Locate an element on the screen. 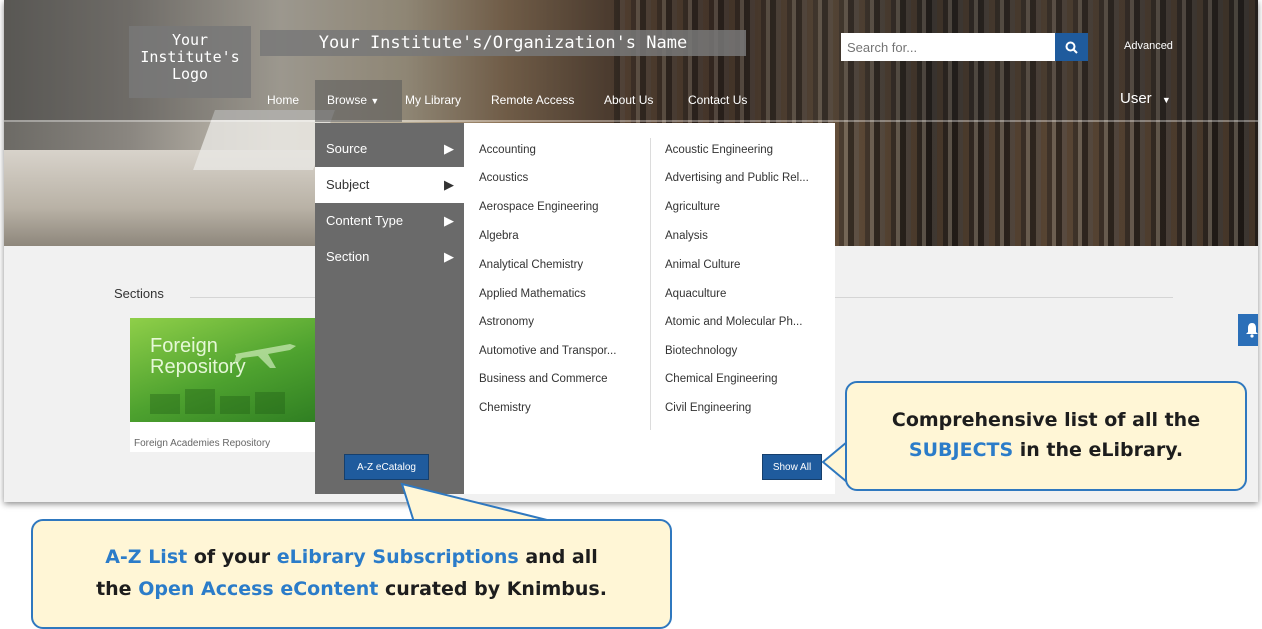  institute-logo: Your Institute's Logo is located at coordinates (190, 62).